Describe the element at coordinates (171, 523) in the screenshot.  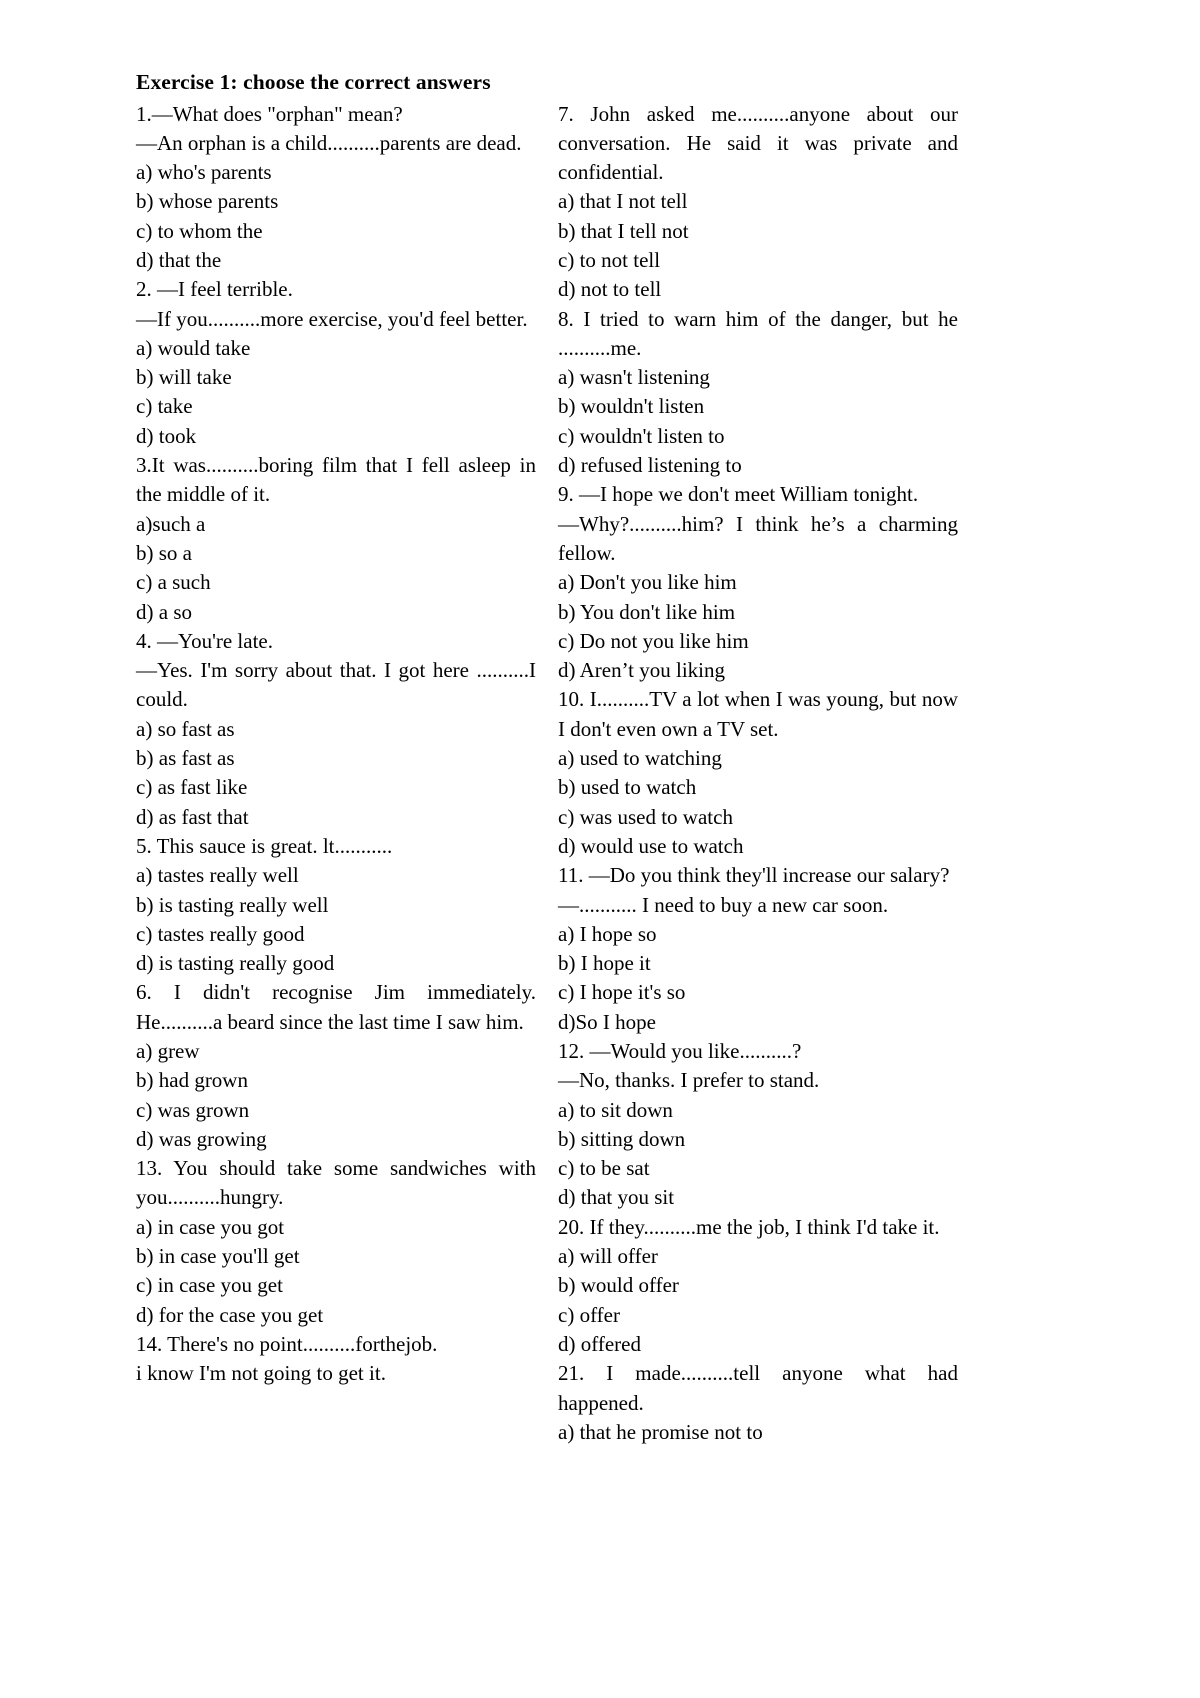
I see `answer-option: a)such a` at that location.